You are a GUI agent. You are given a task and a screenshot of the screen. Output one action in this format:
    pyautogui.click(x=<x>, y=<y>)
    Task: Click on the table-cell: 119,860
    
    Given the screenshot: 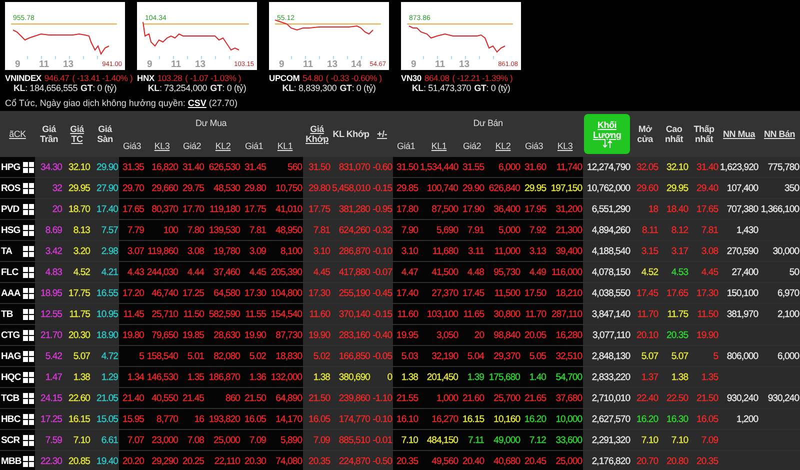 What is the action you would take?
    pyautogui.click(x=163, y=251)
    